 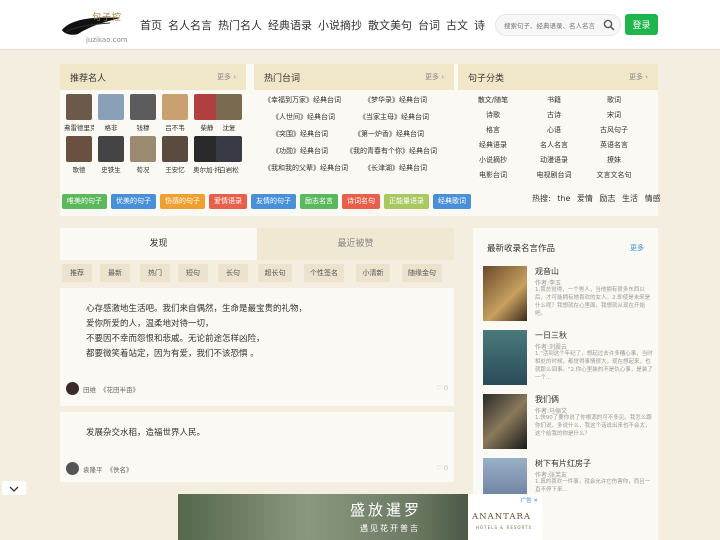 What do you see at coordinates (99, 468) in the screenshot?
I see `quote-author: 袁隆平 《佚名》` at bounding box center [99, 468].